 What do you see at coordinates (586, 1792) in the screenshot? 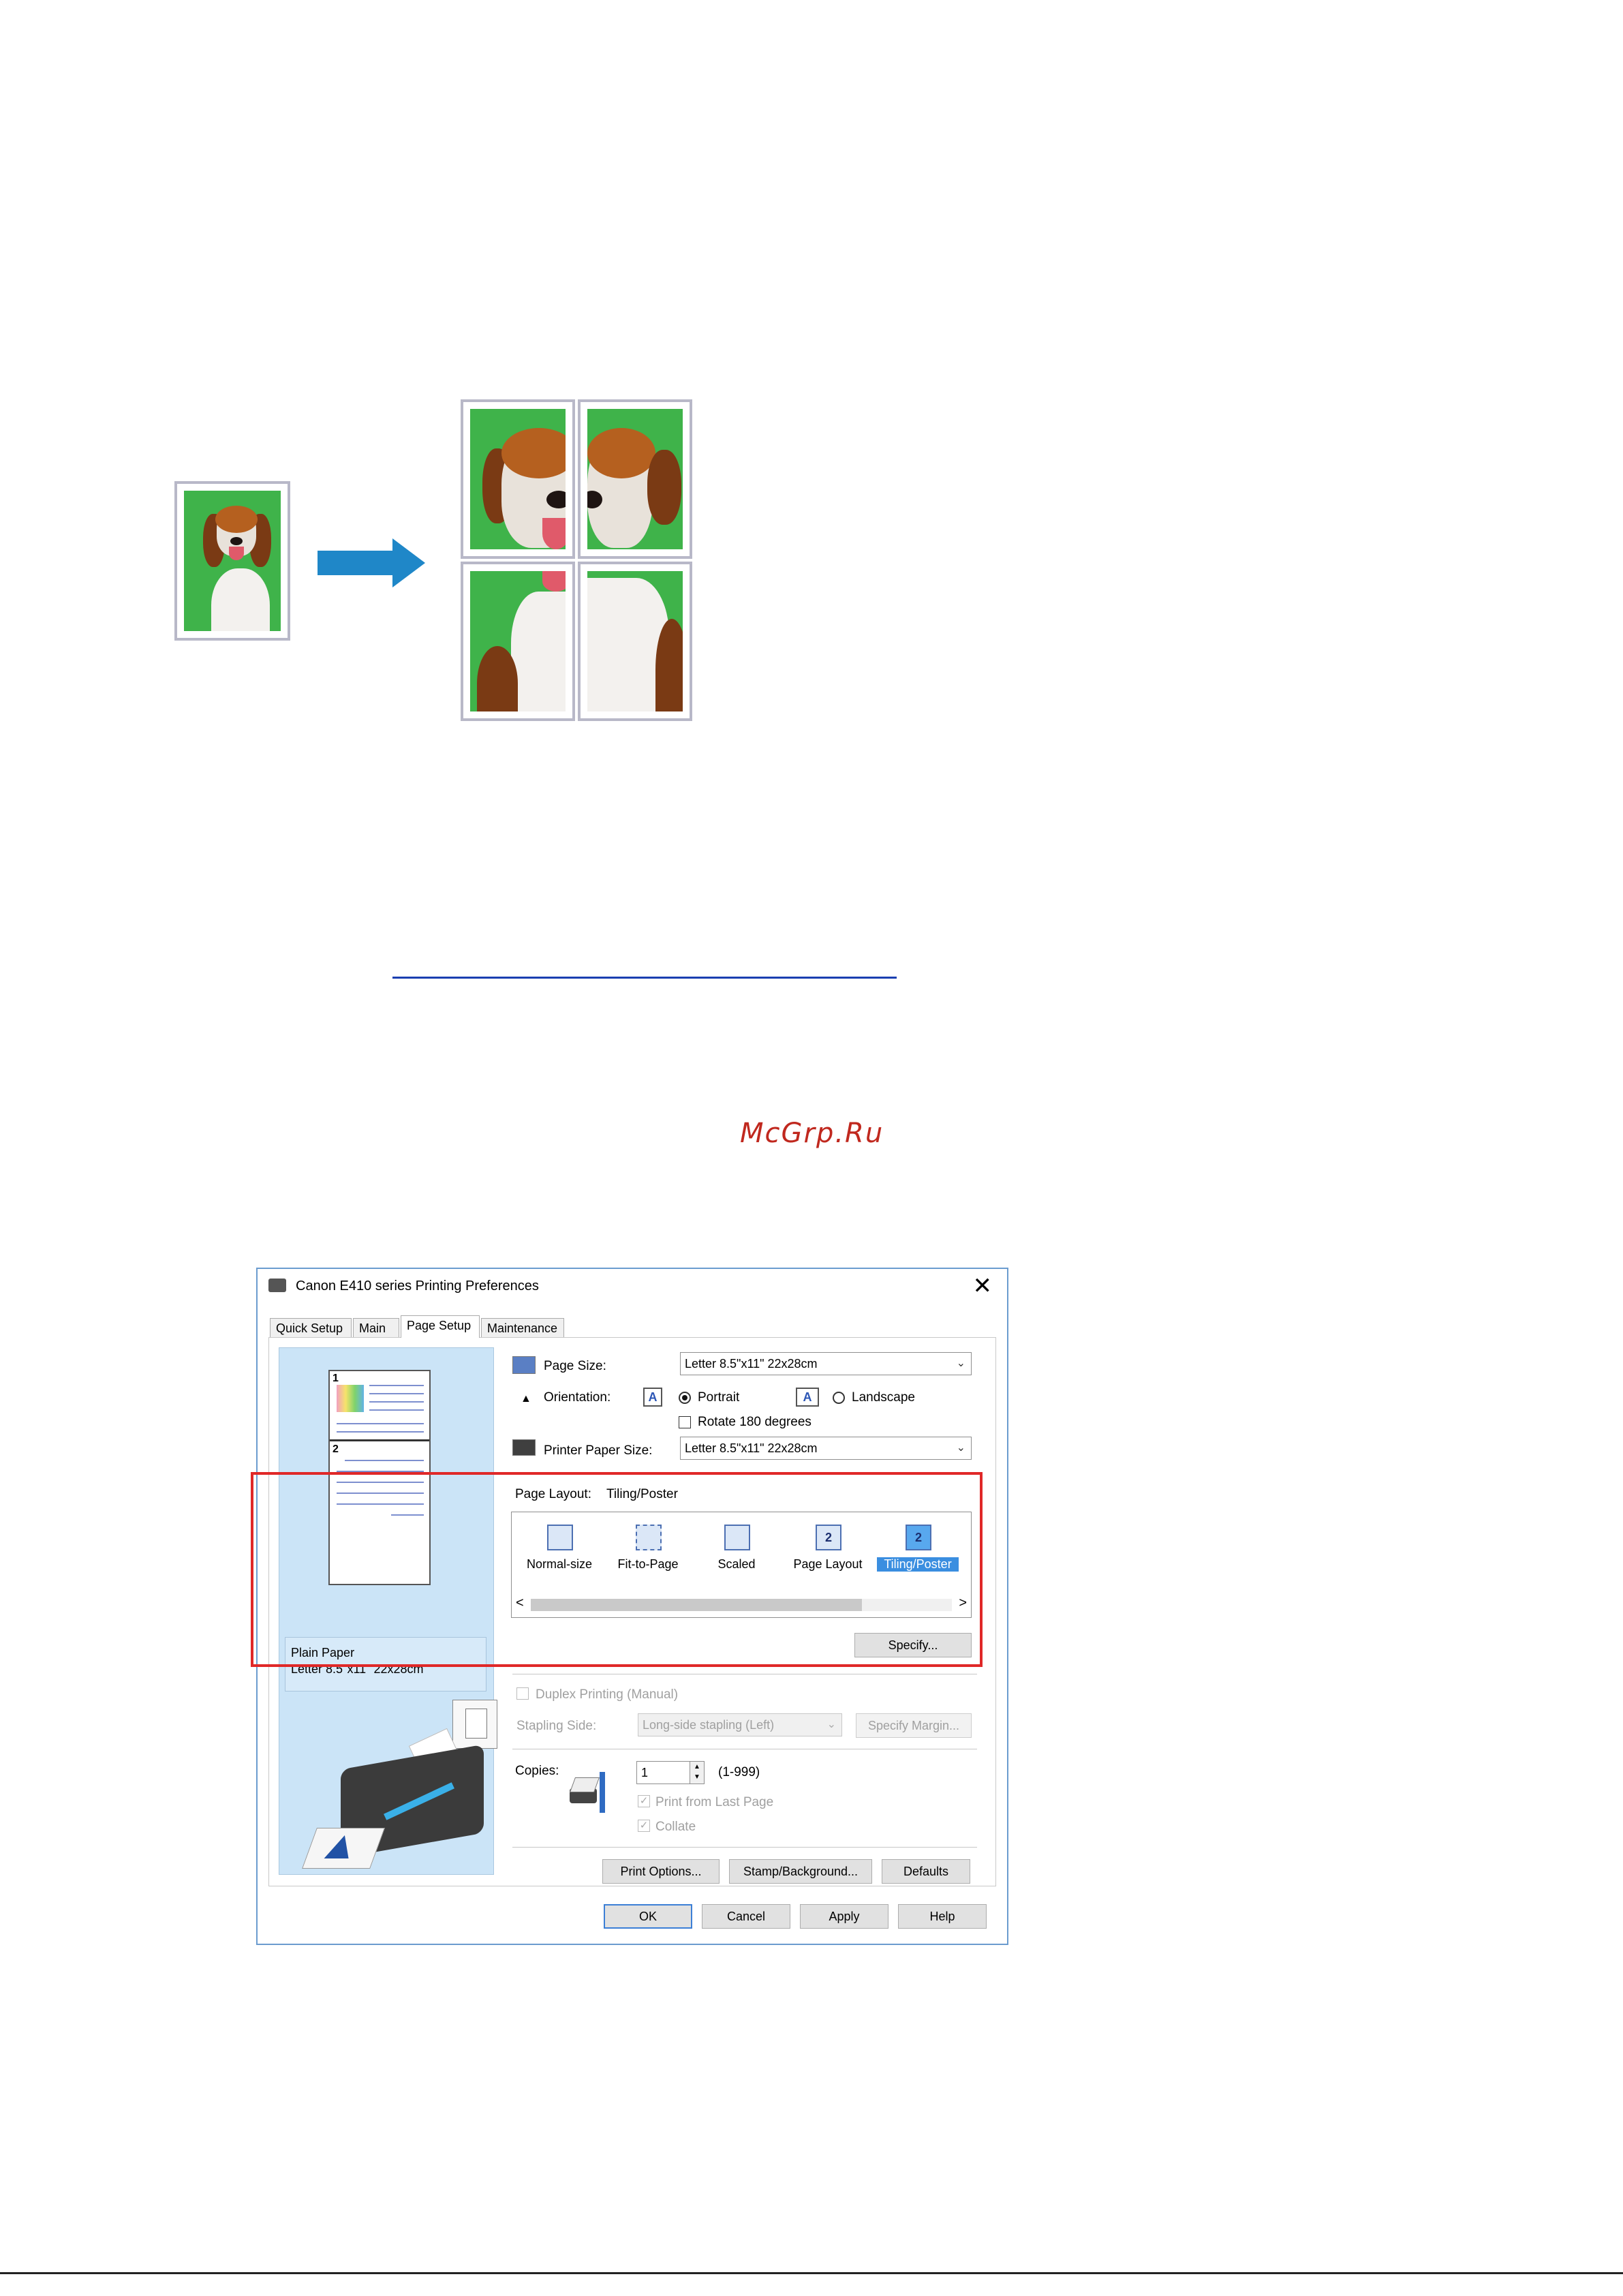
I see `copies-stack-icon` at bounding box center [586, 1792].